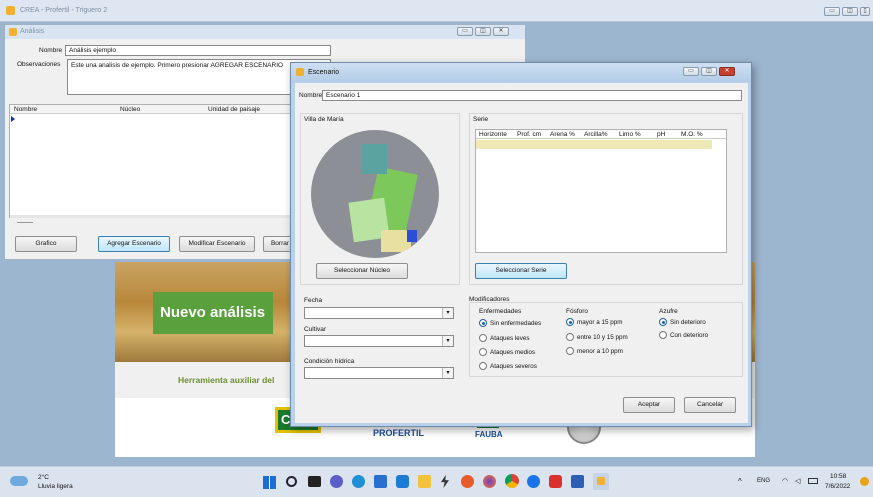  What do you see at coordinates (32, 31) in the screenshot?
I see `analisis-title: Análisis` at bounding box center [32, 31].